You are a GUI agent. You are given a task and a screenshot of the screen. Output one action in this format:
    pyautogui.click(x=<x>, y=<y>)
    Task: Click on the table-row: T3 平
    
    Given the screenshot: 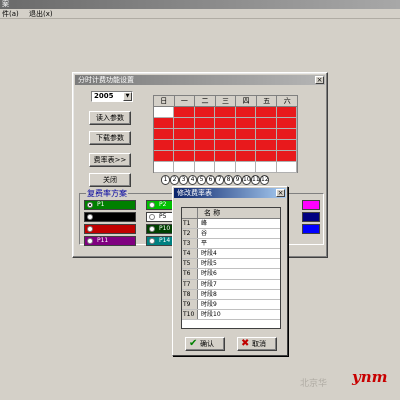 What is the action you would take?
    pyautogui.click(x=231, y=244)
    